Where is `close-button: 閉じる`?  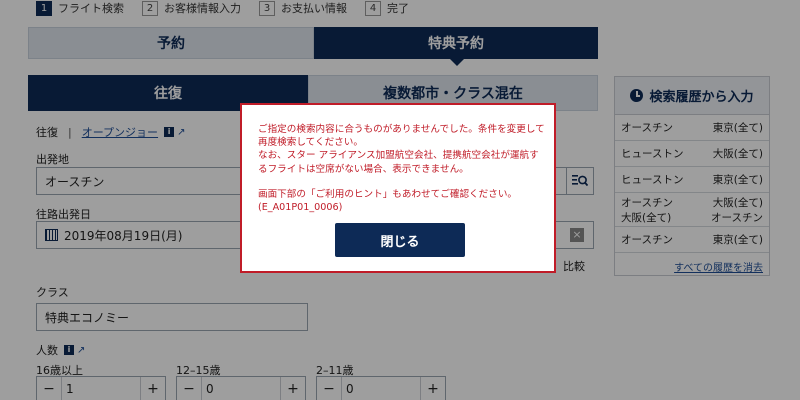 close-button: 閉じる is located at coordinates (400, 240).